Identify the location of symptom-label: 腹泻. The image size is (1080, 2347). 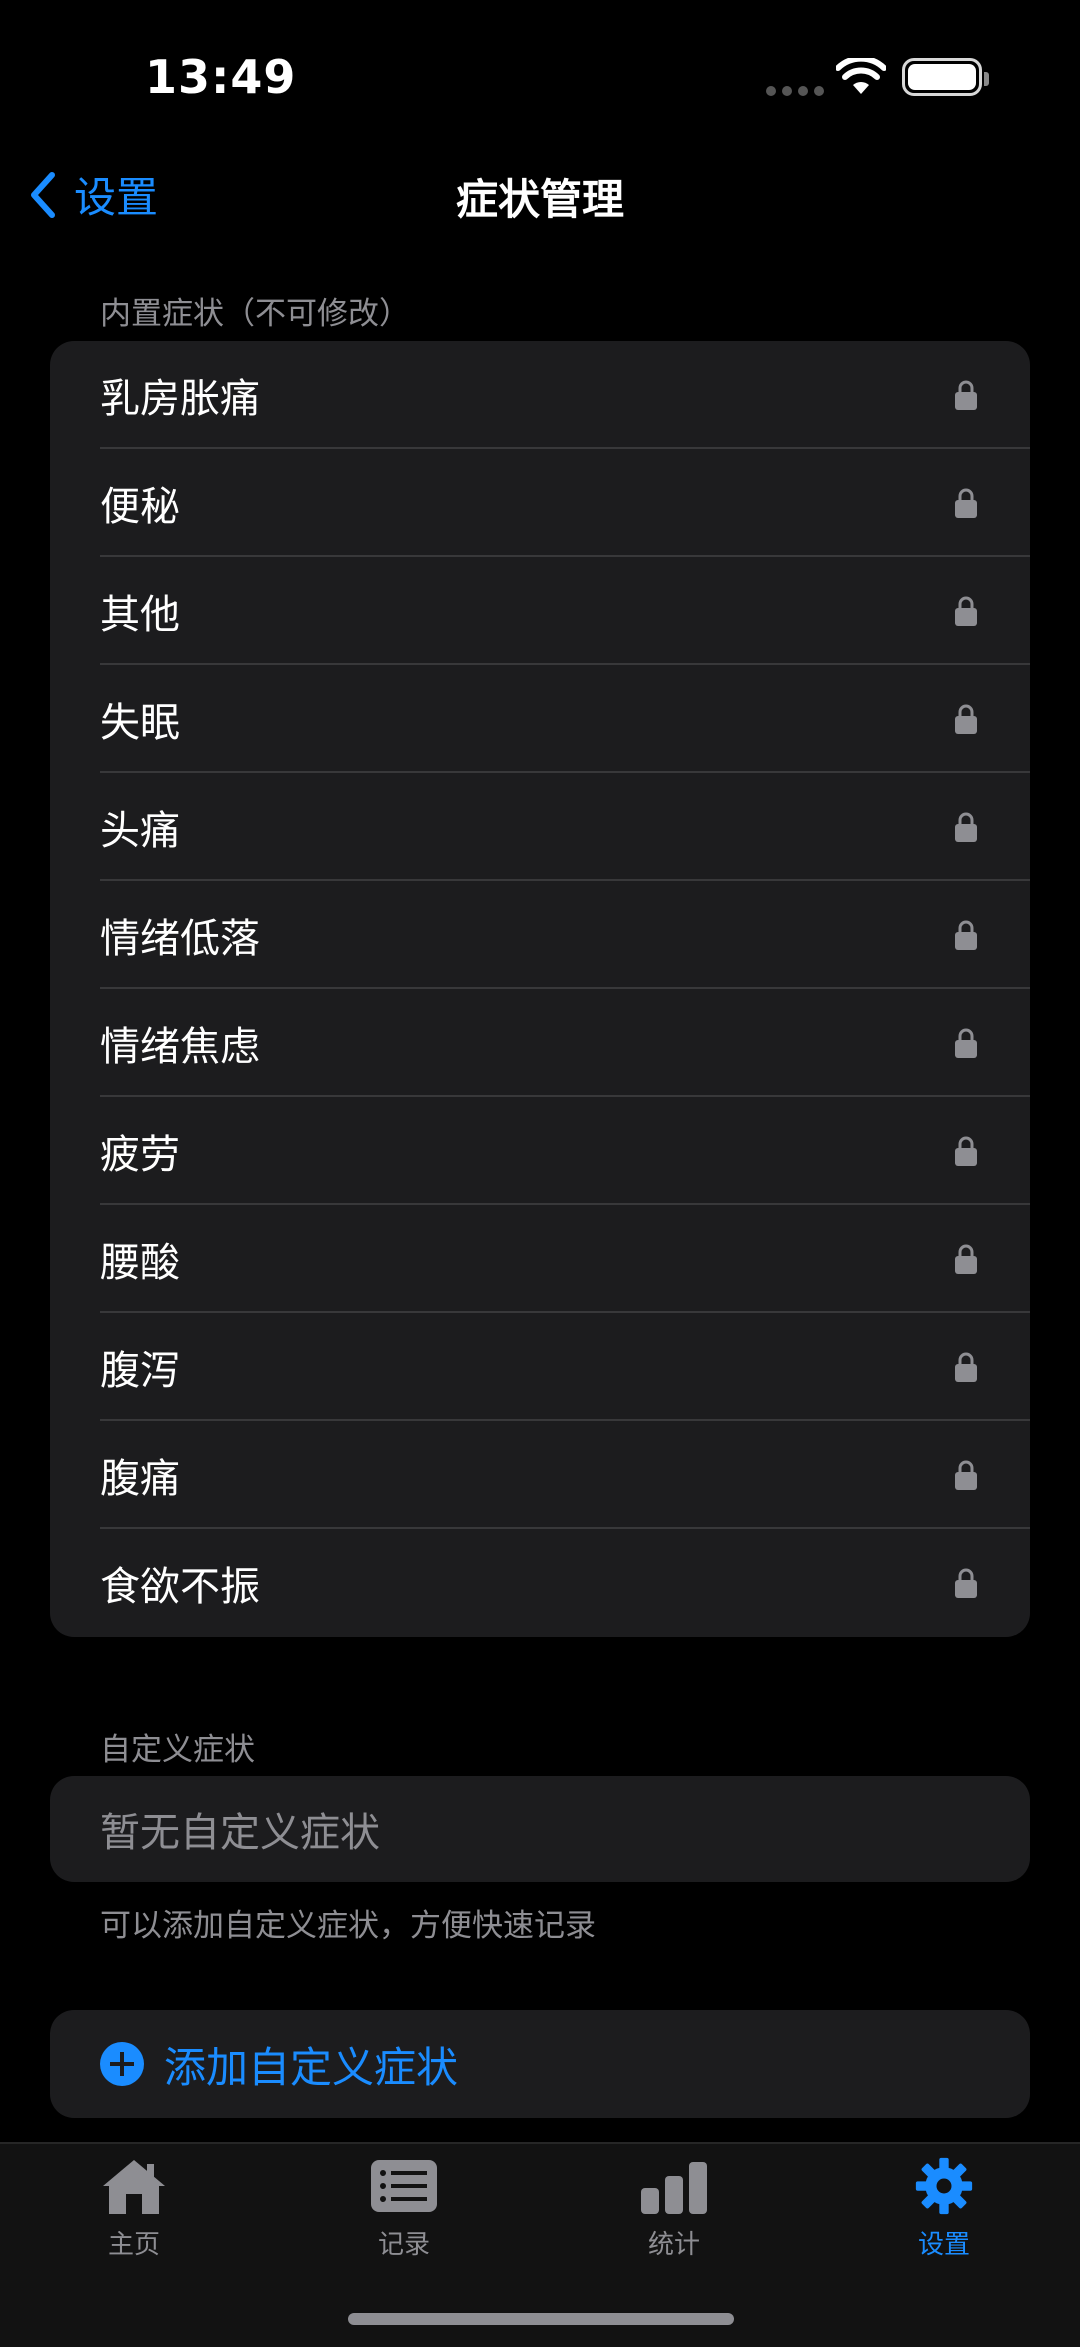
(140, 1371).